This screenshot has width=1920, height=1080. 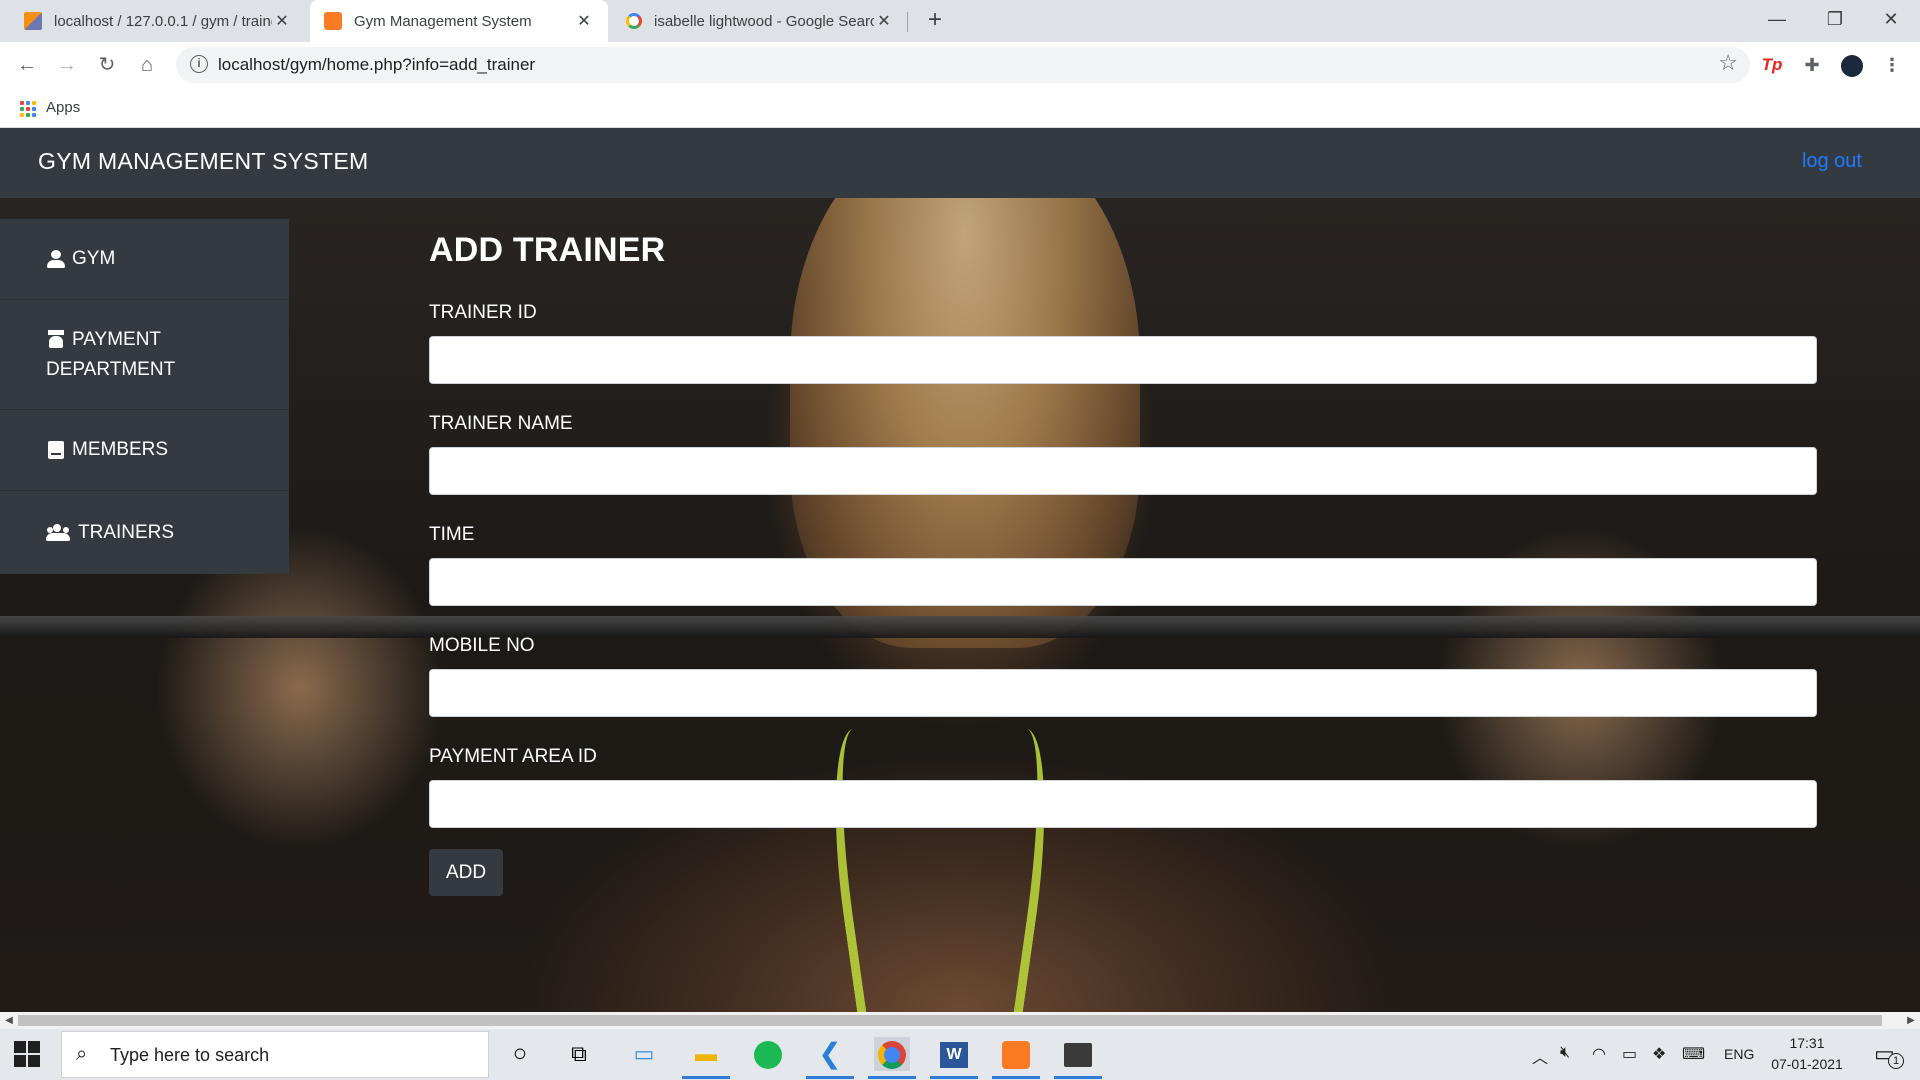 I want to click on extensions-puzzle-icon: ✚, so click(x=1812, y=65).